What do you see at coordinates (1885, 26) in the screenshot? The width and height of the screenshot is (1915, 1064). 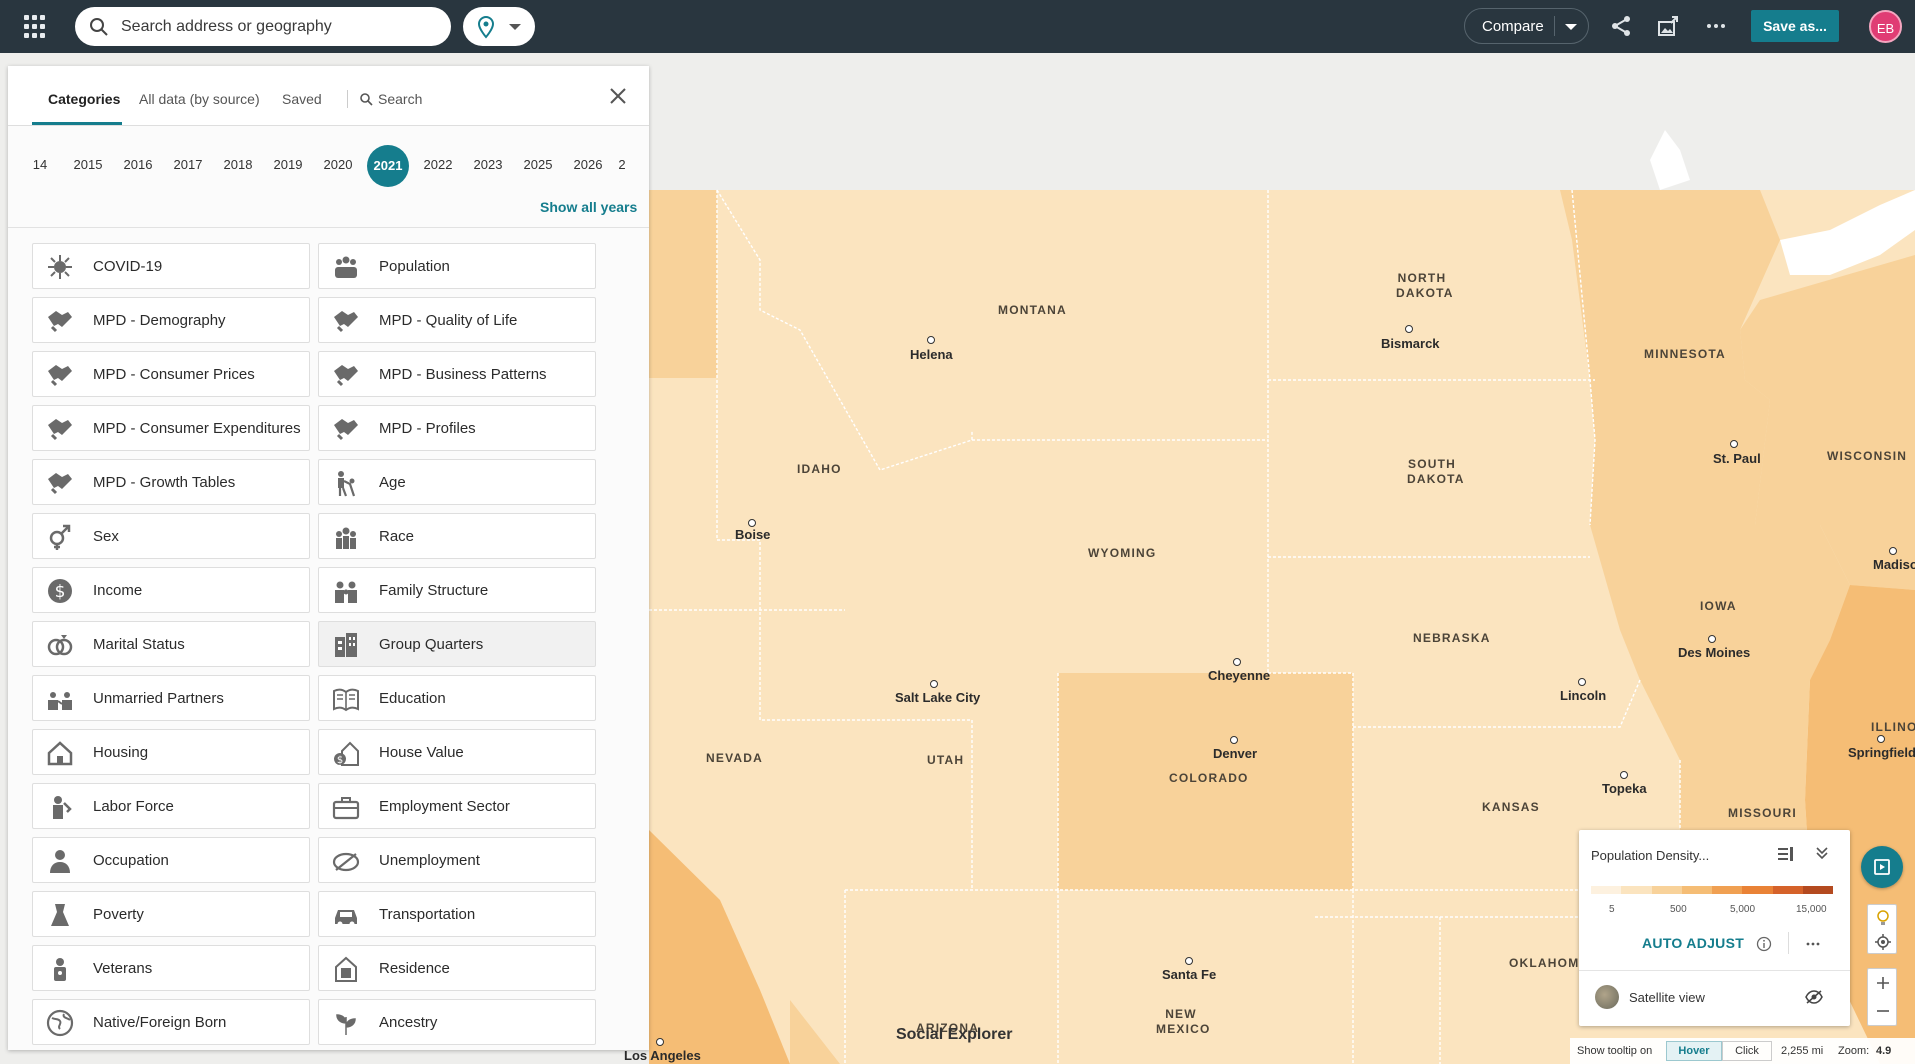 I see `avatar: EB` at bounding box center [1885, 26].